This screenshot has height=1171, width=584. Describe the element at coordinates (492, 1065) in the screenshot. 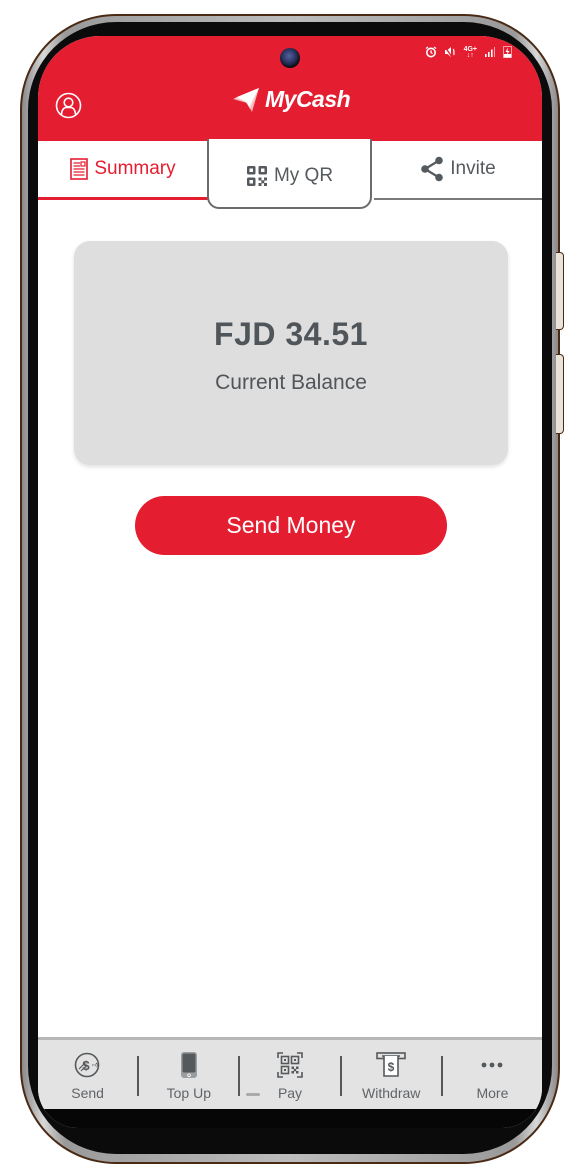

I see `more-dots-icon` at that location.